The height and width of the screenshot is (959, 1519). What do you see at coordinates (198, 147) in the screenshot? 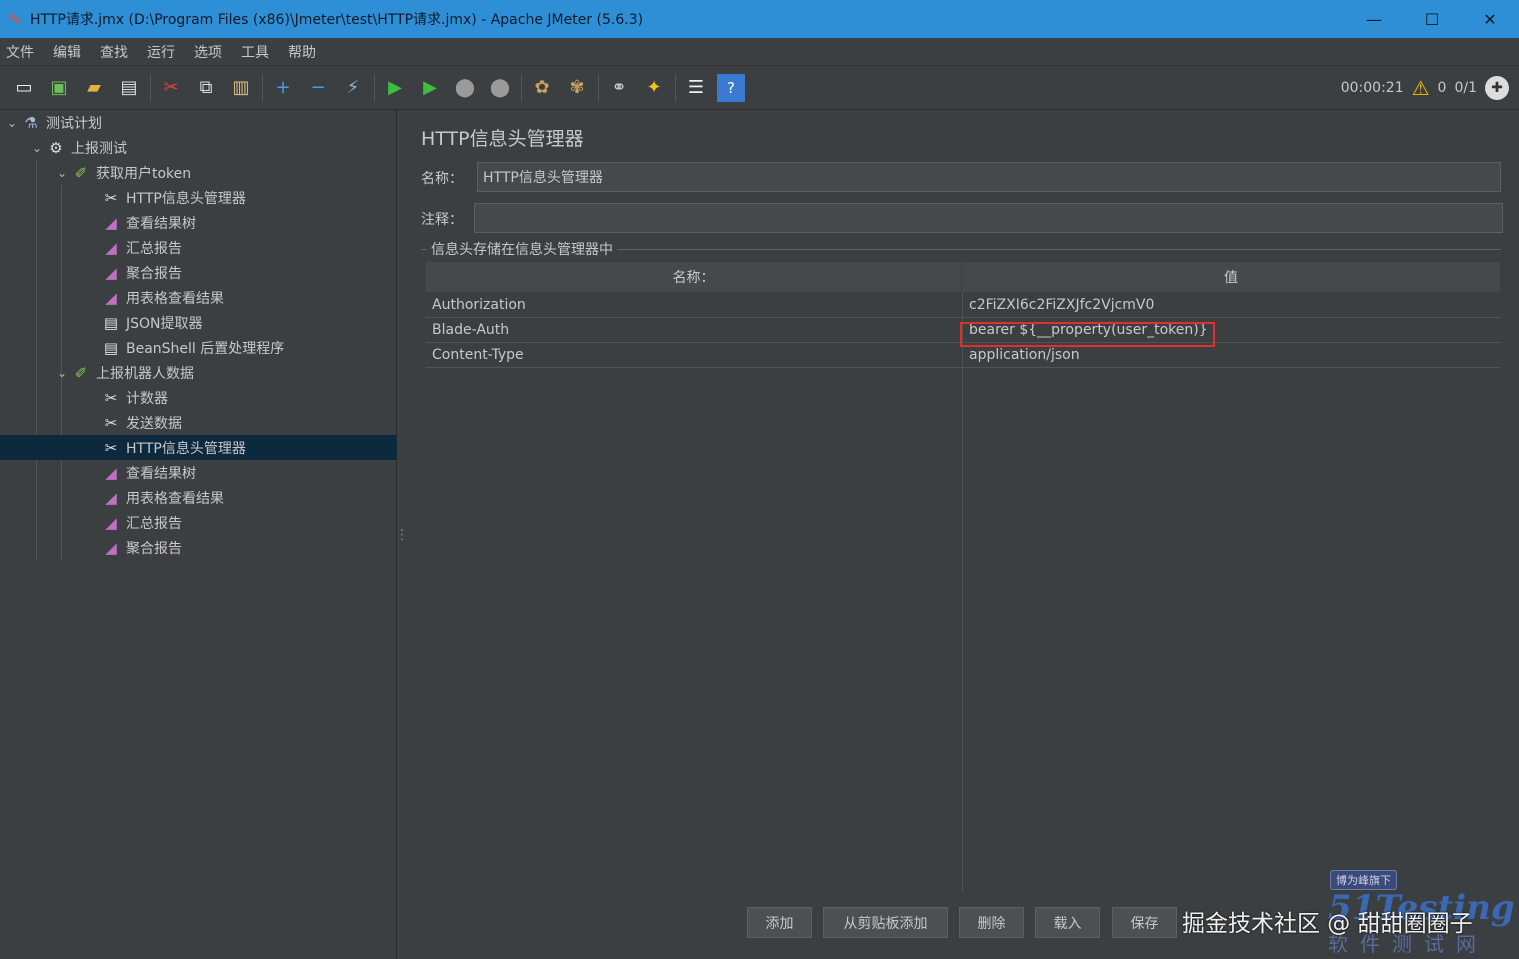
I see `tree-node-thread-group: ⌄ ⚙ 上报测试` at bounding box center [198, 147].